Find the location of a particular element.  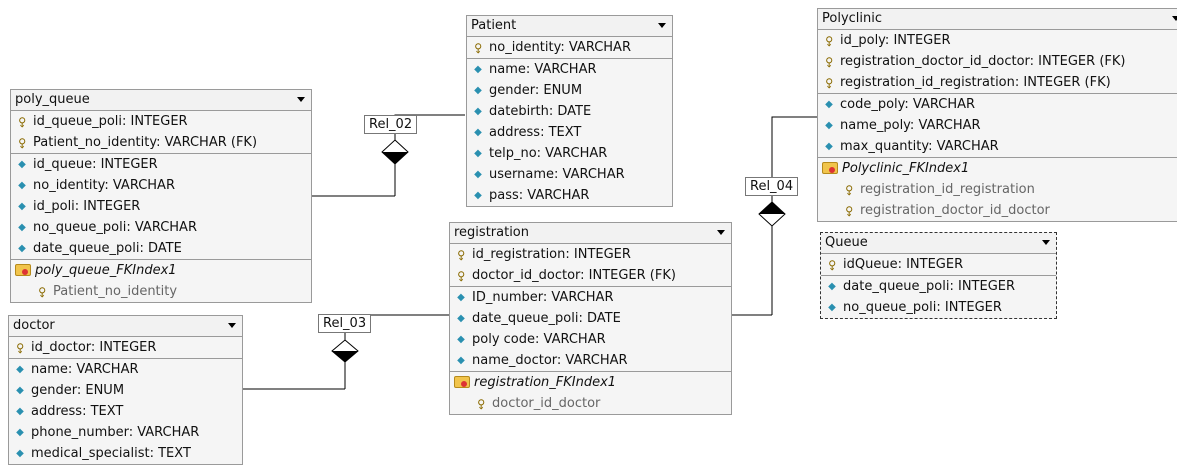

rel-04-label: Rel_04 is located at coordinates (772, 186).